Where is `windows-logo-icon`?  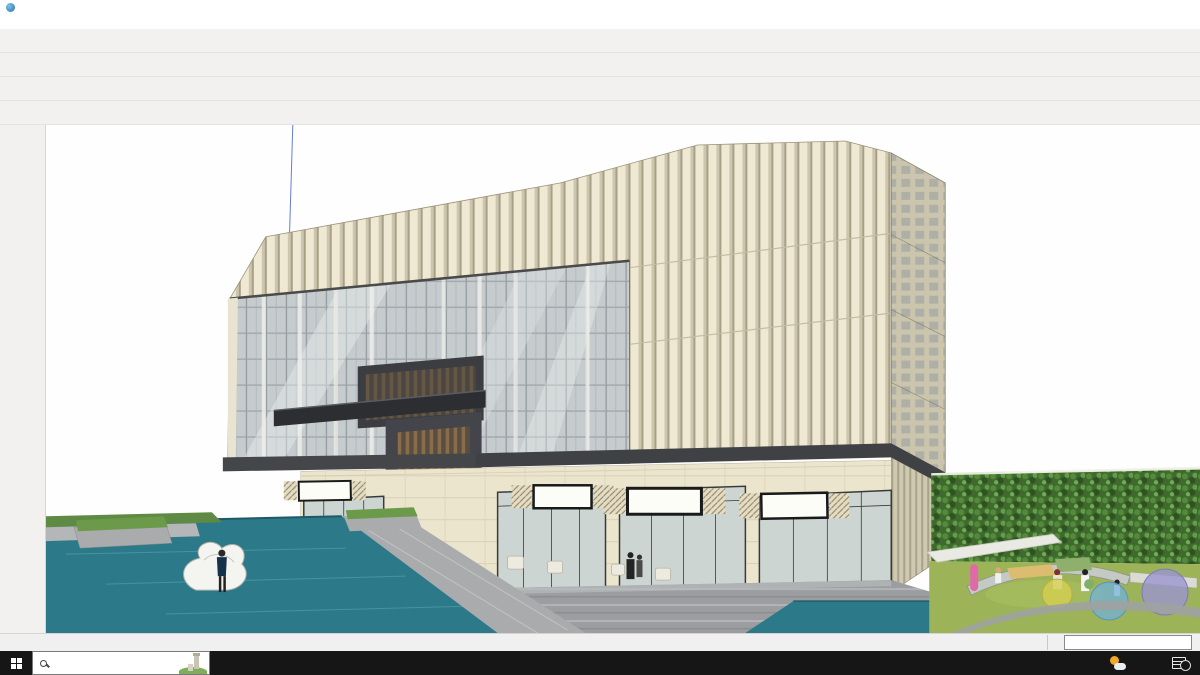 windows-logo-icon is located at coordinates (16, 663).